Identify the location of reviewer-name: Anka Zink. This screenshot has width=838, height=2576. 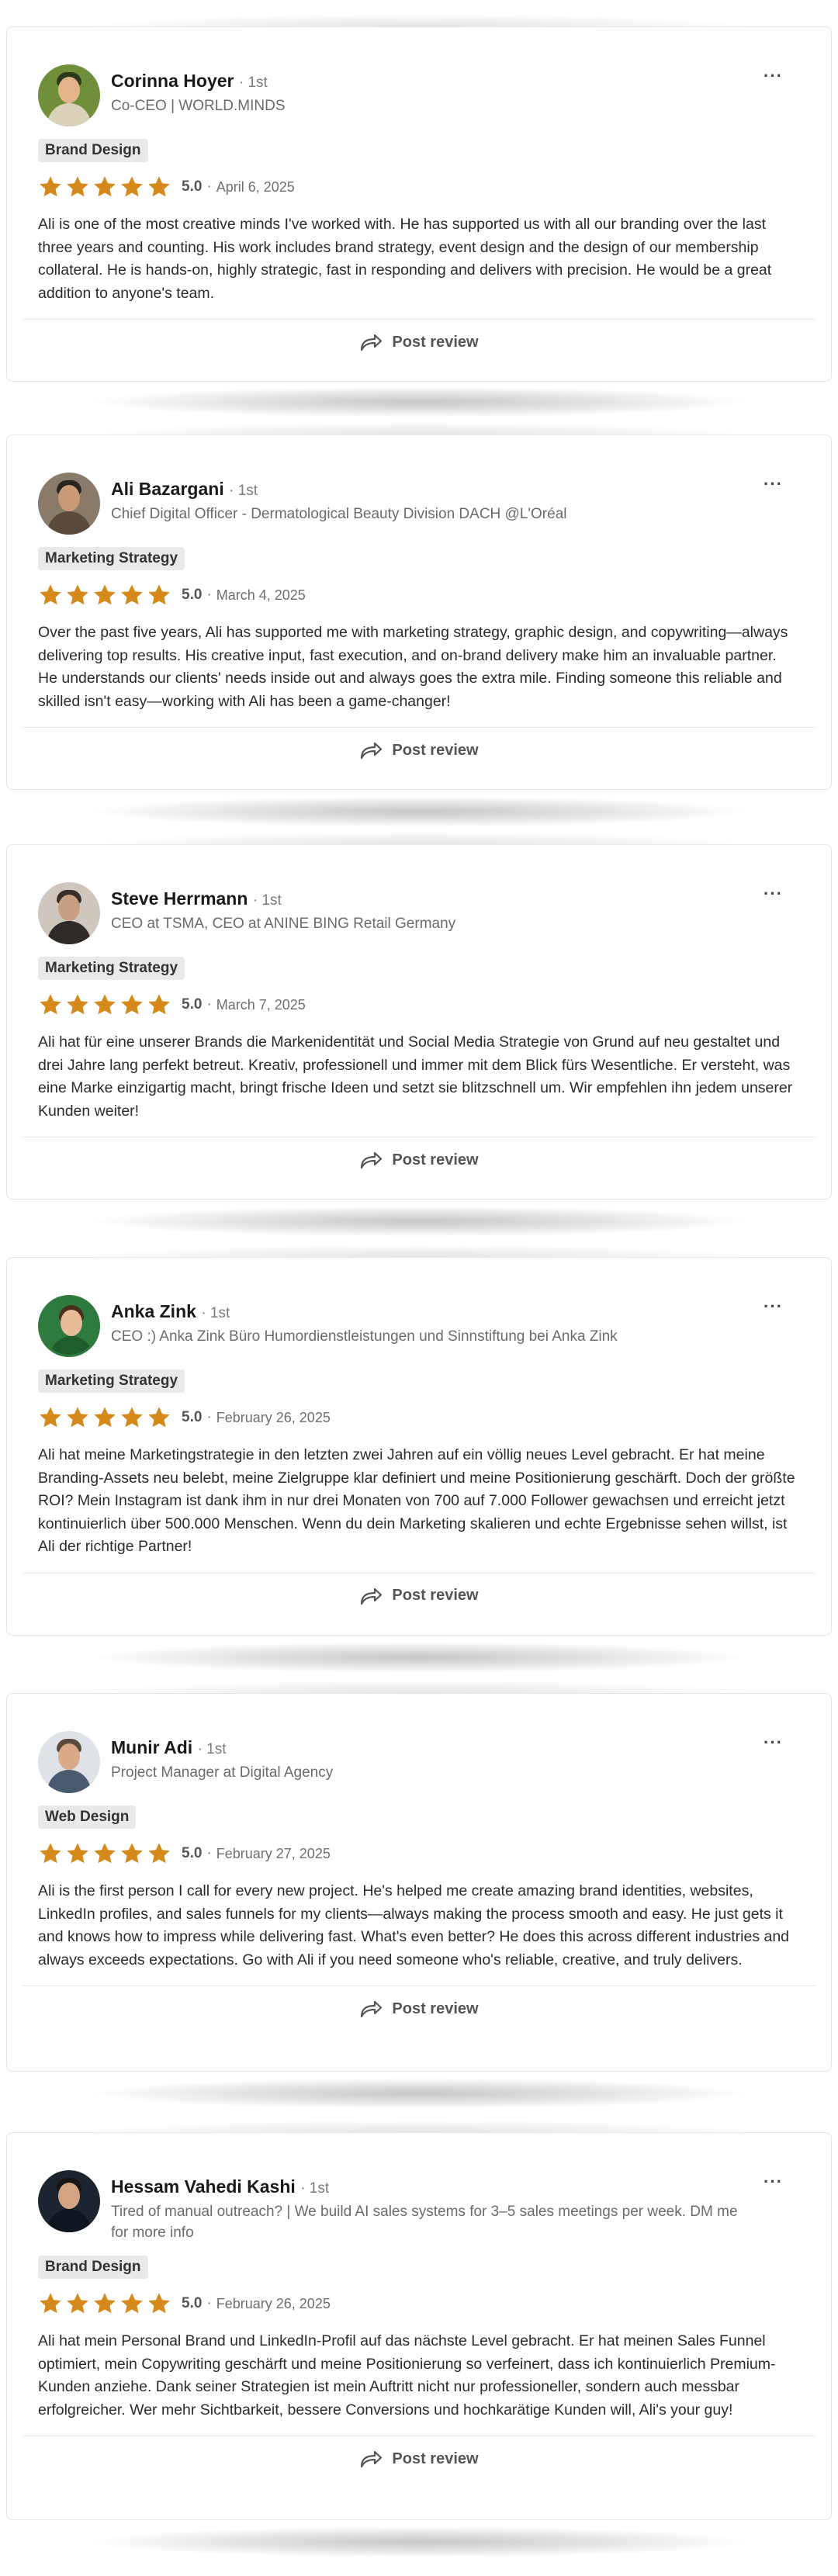
(153, 1311).